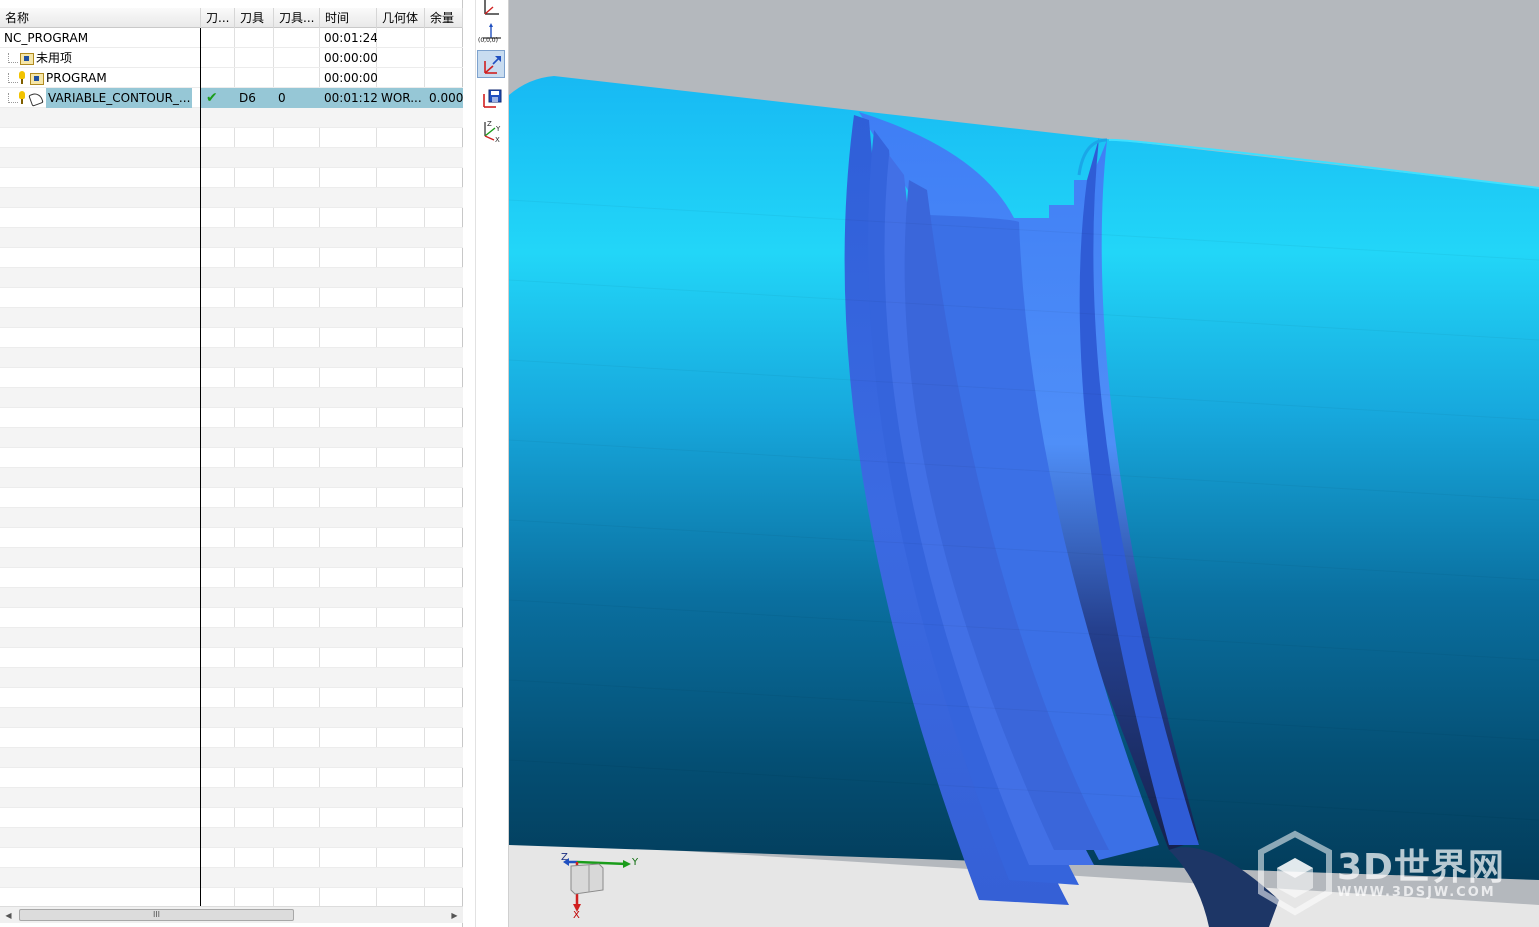 This screenshot has width=1539, height=927. Describe the element at coordinates (489, 124) in the screenshot. I see `svg-text: Z` at that location.